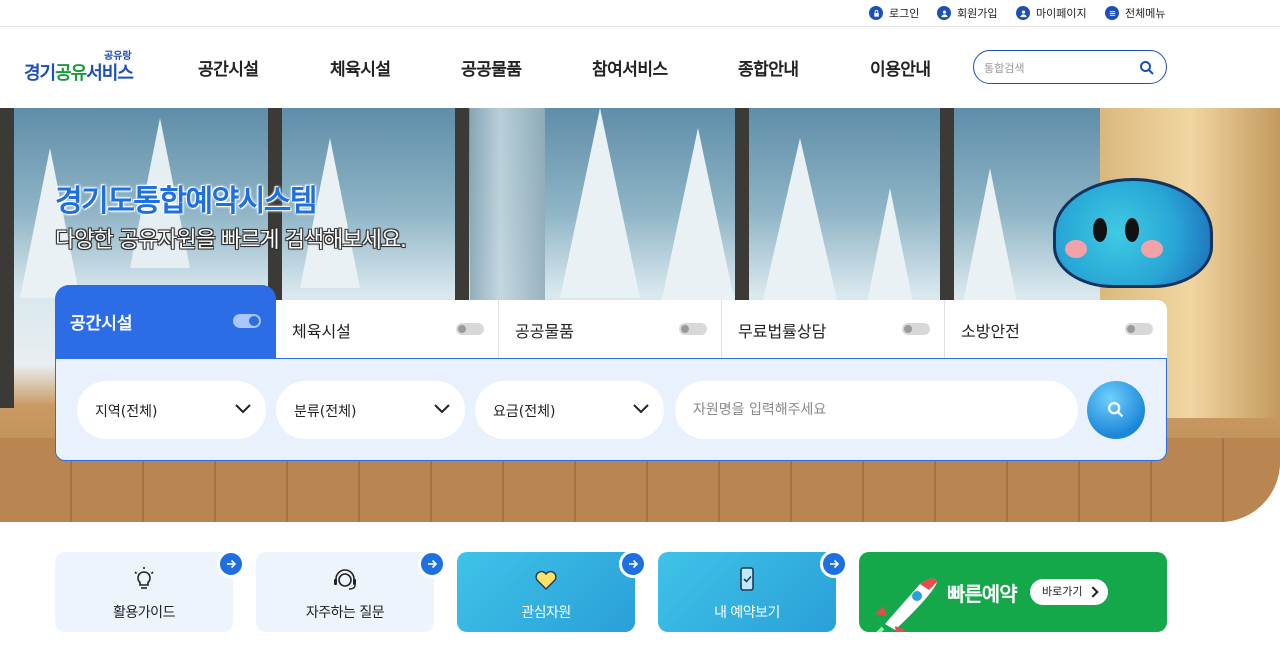 The image size is (1280, 655). I want to click on hero-subtitle: 다양한 공유자원을 빠르게 검색해보세요., so click(231, 240).